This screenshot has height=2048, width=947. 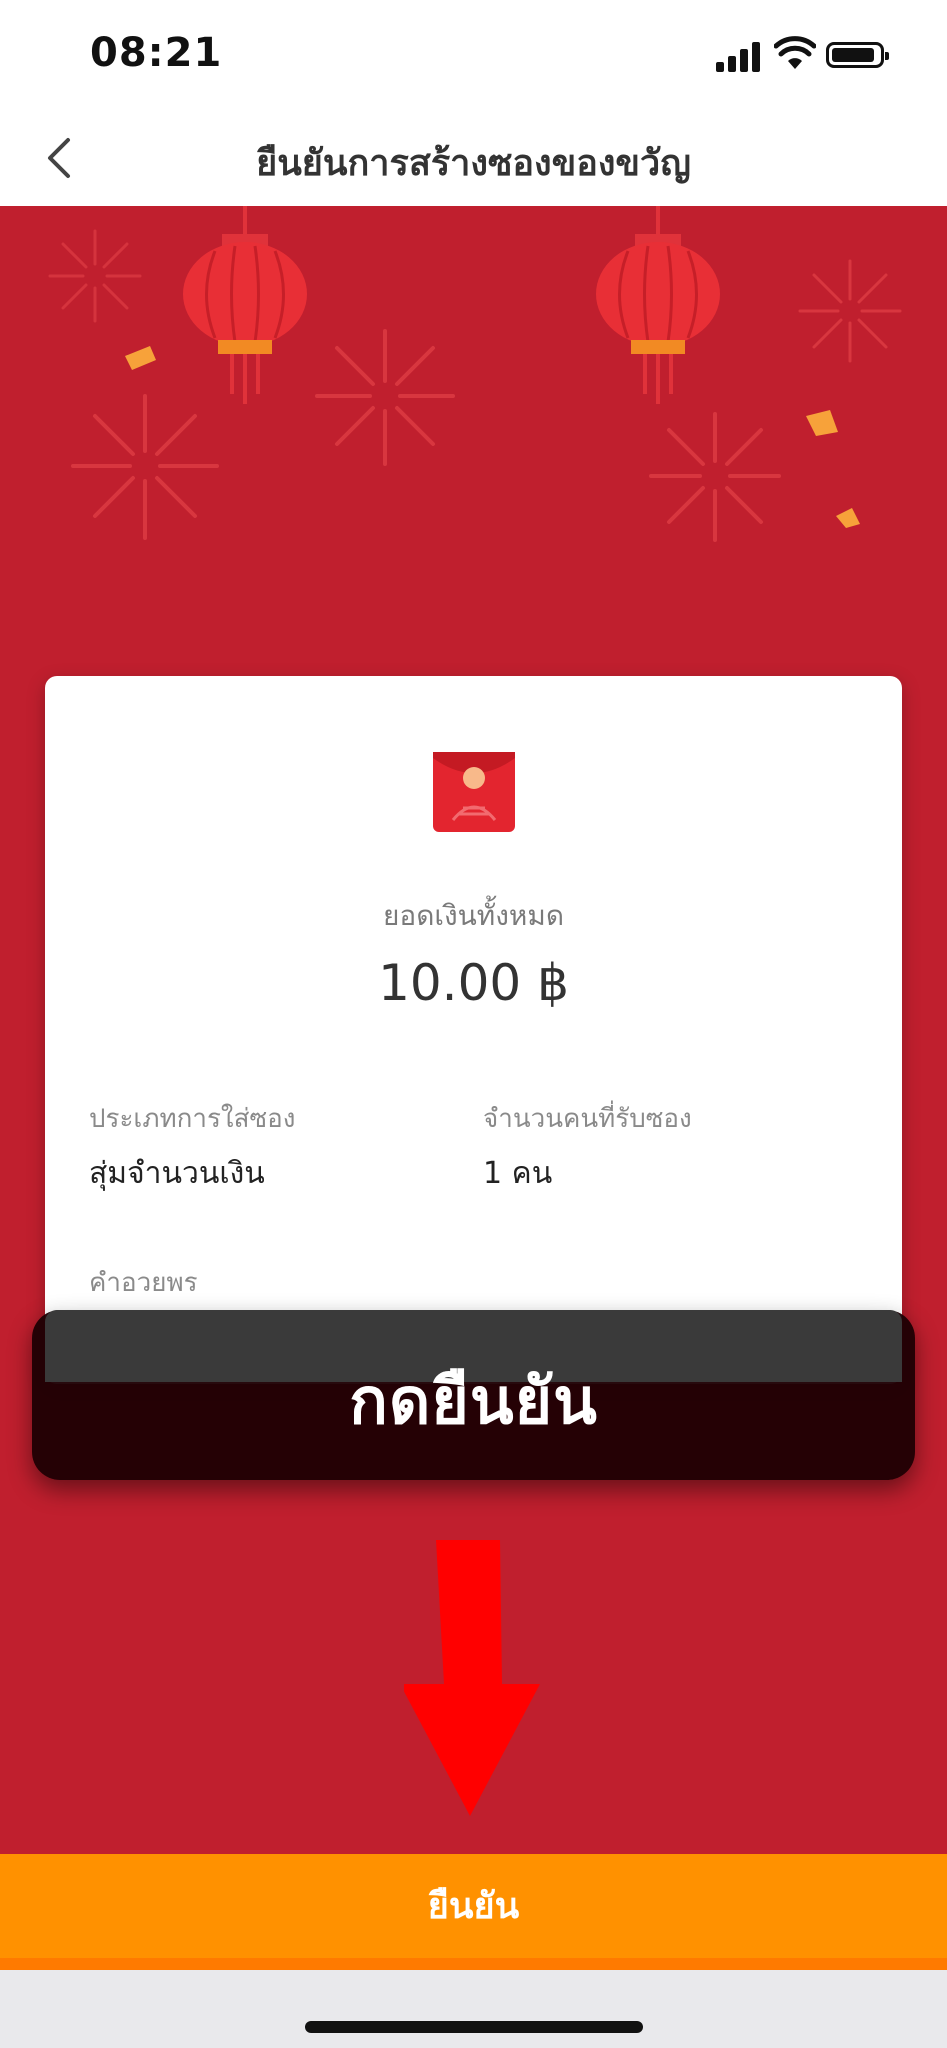 I want to click on total-amount-label: ยอดเงินทั้งหมด, so click(x=473, y=915).